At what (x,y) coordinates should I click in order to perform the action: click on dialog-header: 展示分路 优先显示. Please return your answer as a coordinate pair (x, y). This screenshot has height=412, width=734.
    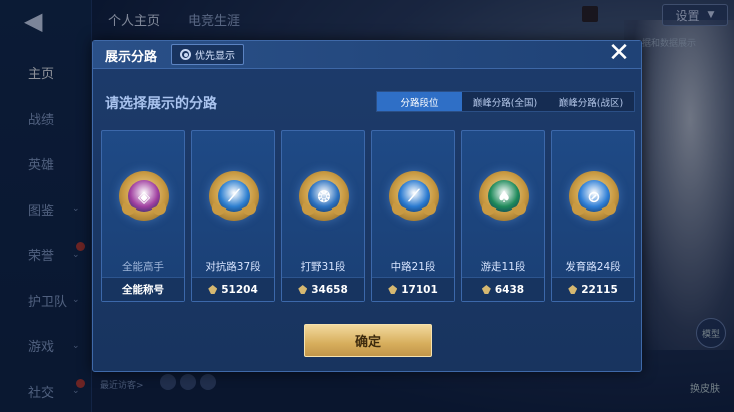
    Looking at the image, I should click on (367, 55).